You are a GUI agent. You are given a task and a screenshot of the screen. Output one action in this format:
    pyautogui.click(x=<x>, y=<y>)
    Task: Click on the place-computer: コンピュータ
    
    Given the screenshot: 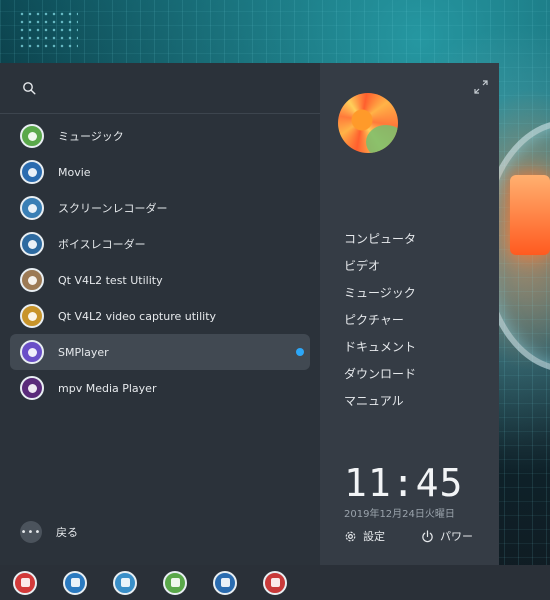 What is the action you would take?
    pyautogui.click(x=380, y=244)
    